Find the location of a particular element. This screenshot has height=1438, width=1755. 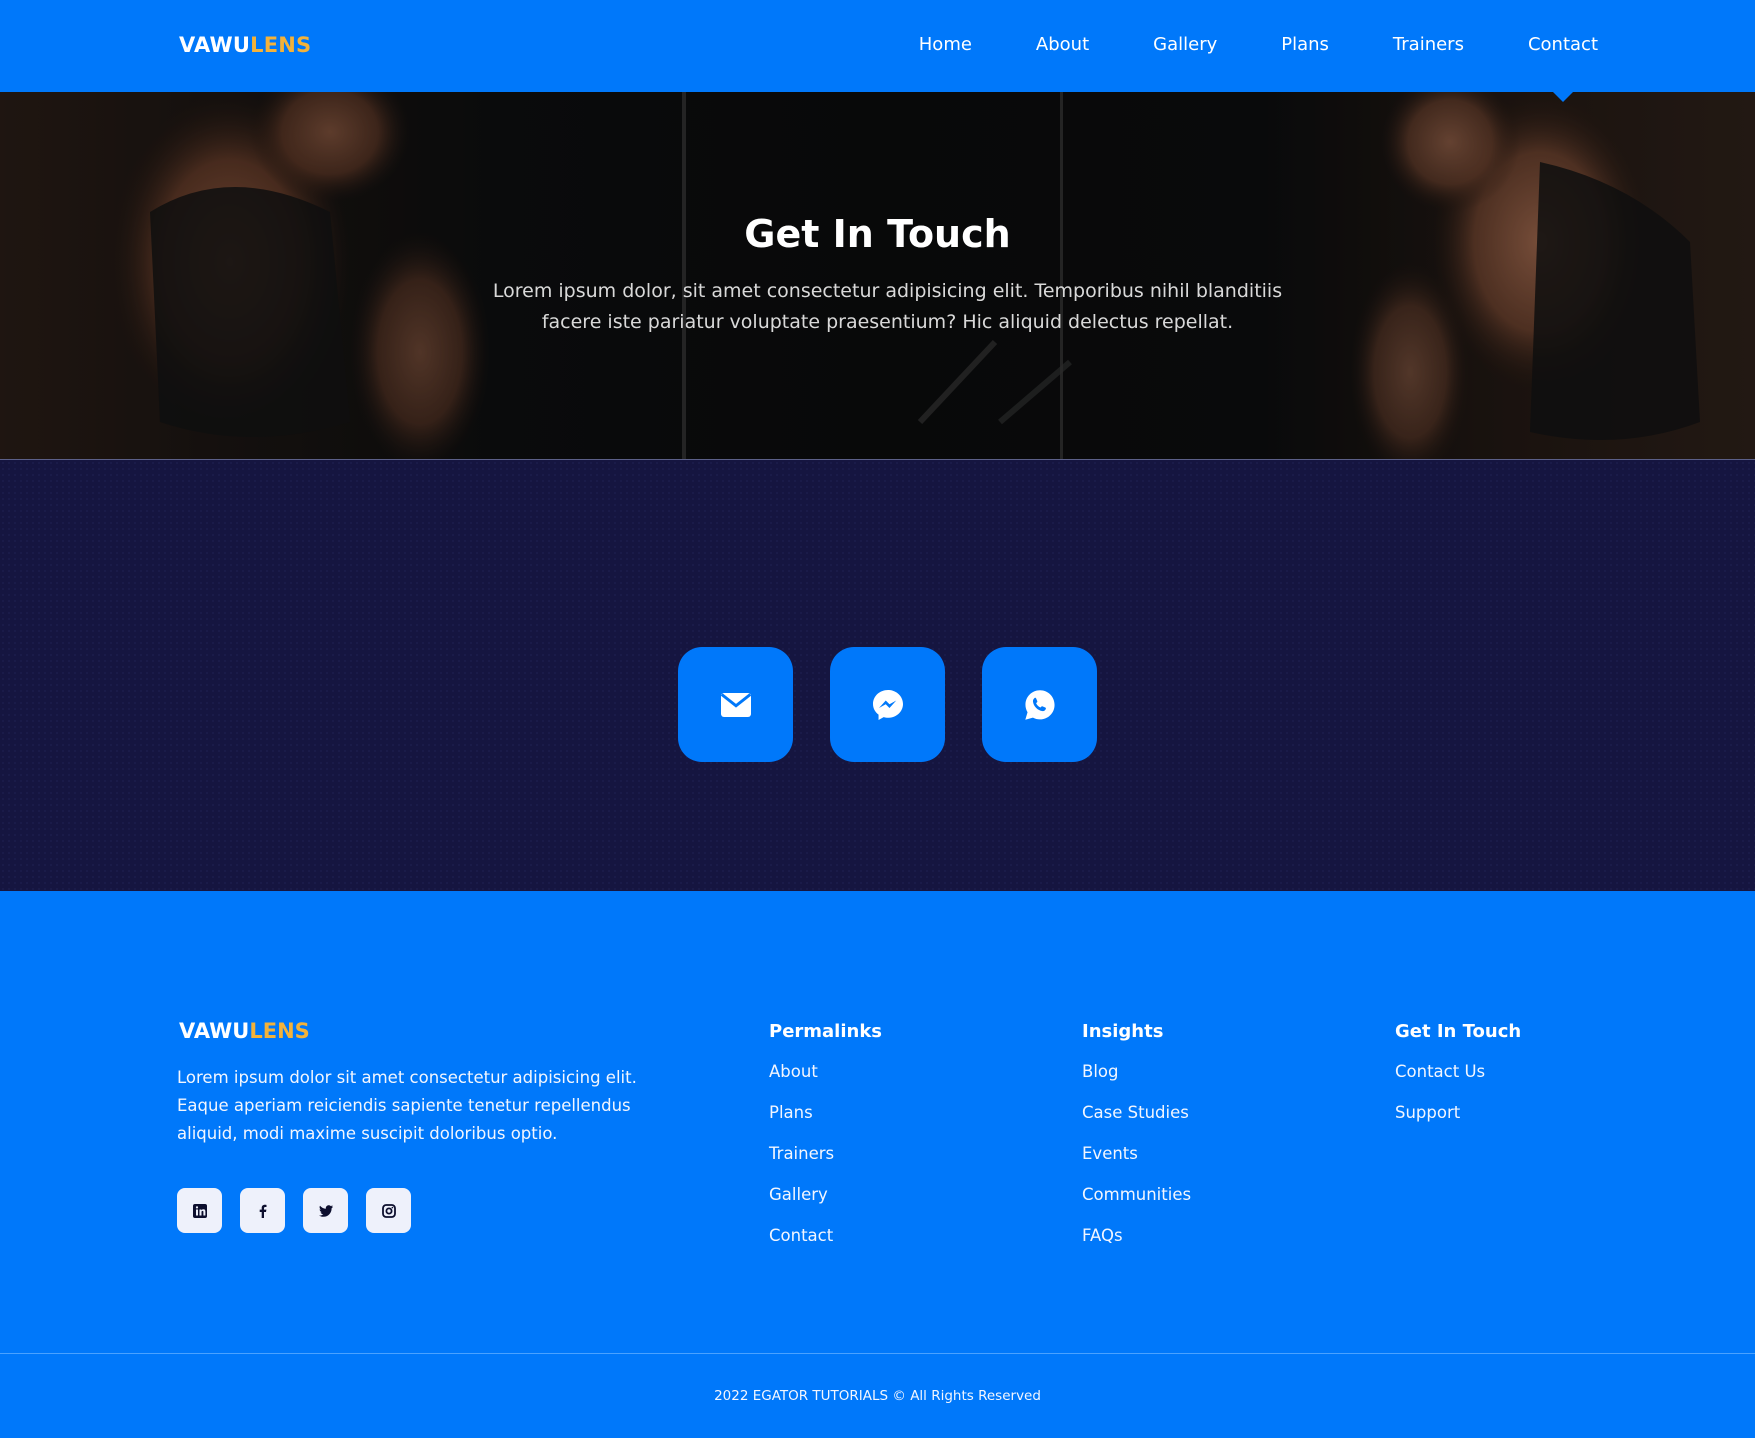

footer-link-gallery: Gallery is located at coordinates (825, 1205).